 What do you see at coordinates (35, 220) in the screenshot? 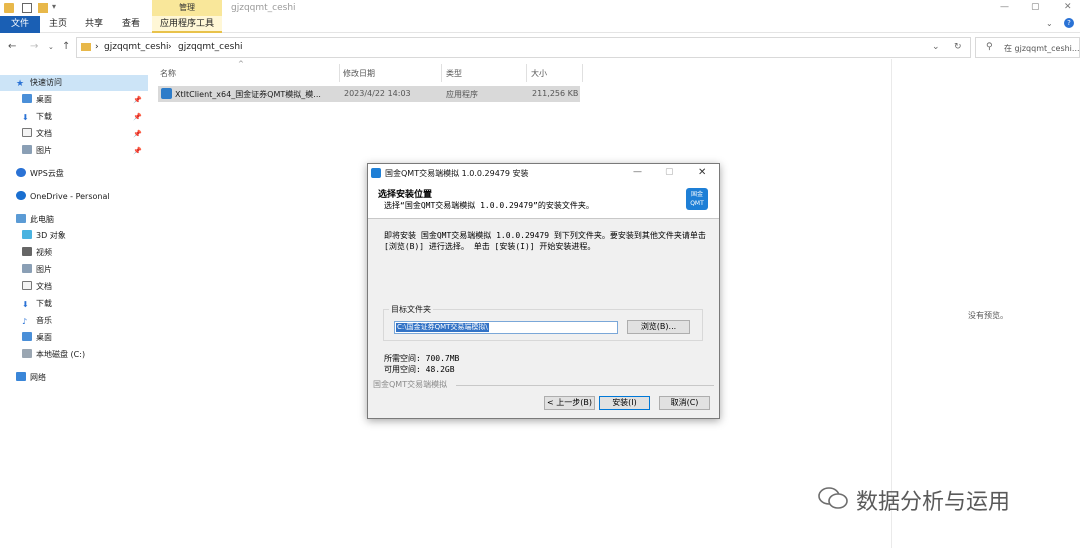
I see `nav-this-pc: 此电脑` at bounding box center [35, 220].